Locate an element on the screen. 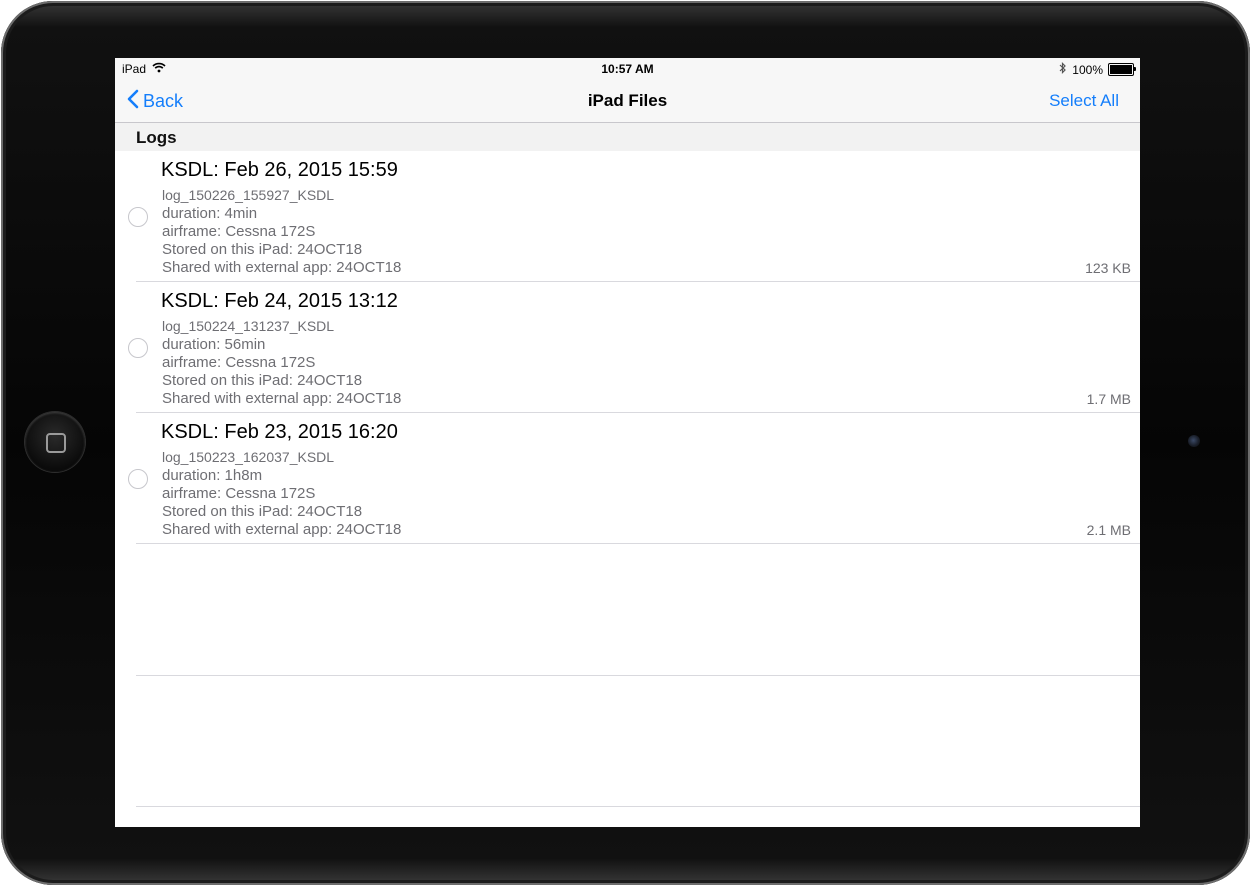 The image size is (1253, 888). section-header: Logs is located at coordinates (627, 137).